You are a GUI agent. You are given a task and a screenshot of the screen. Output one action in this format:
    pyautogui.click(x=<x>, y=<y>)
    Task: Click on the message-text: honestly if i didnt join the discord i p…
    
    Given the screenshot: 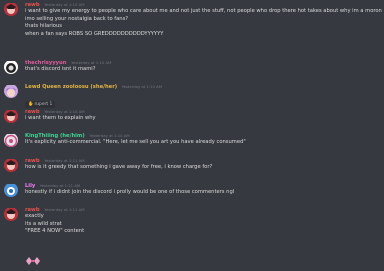 What is the action you would take?
    pyautogui.click(x=130, y=192)
    